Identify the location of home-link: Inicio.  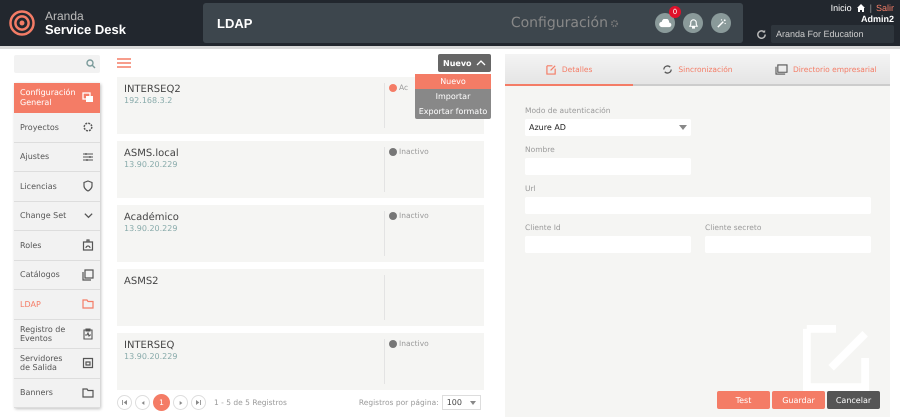
(841, 8).